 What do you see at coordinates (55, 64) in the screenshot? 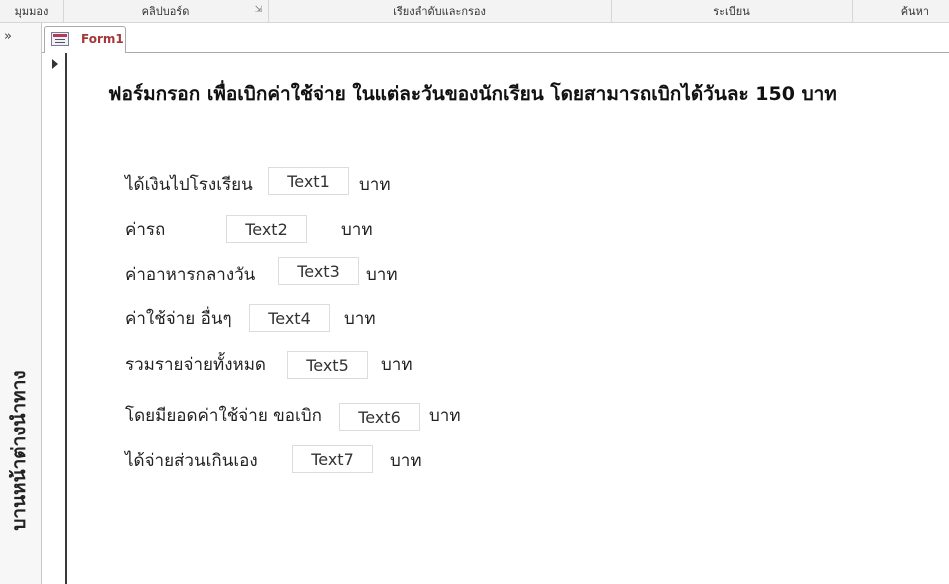
I see `current-record-arrow-icon` at bounding box center [55, 64].